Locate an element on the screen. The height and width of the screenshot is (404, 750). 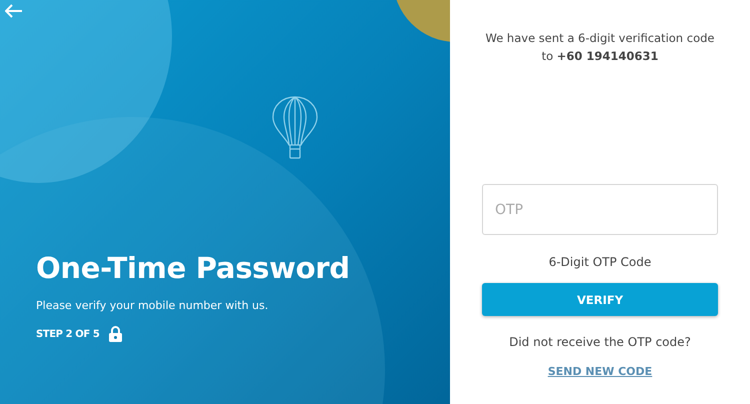
step-indicator: STEP 2 OF 5 is located at coordinates (68, 334).